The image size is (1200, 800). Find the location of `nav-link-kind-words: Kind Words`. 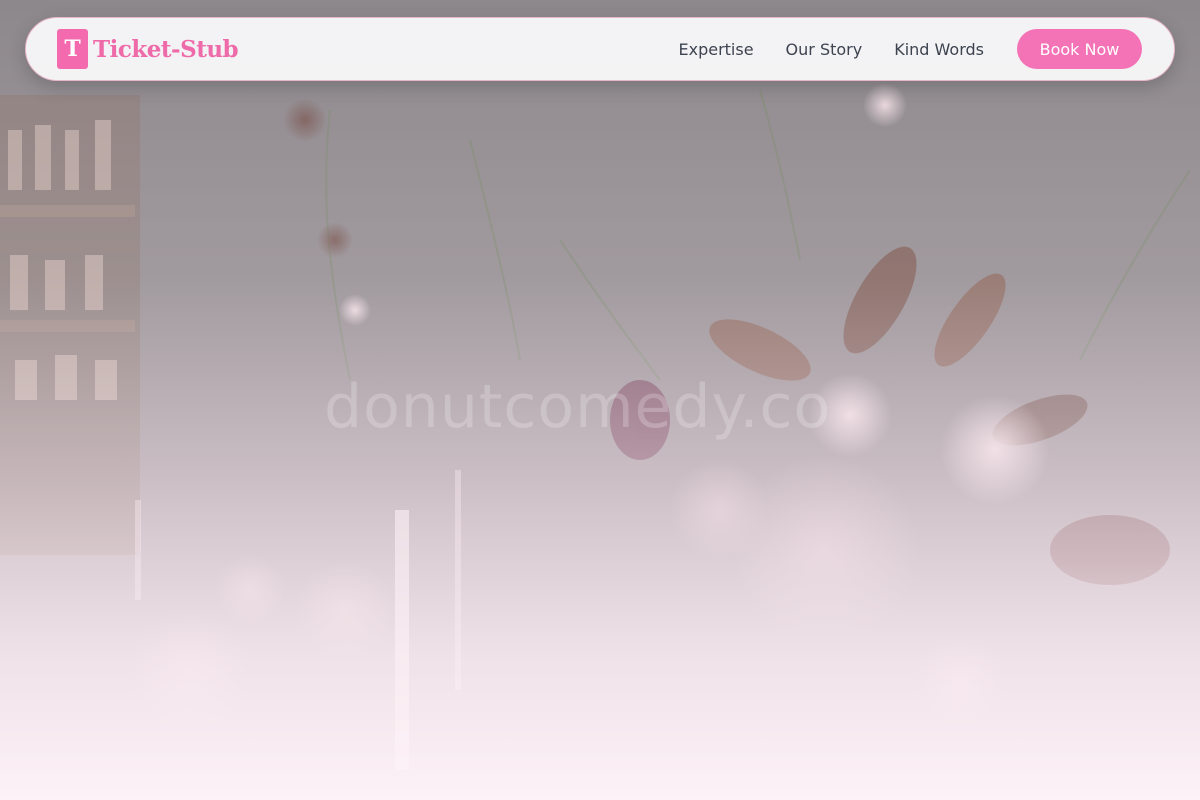

nav-link-kind-words: Kind Words is located at coordinates (939, 49).